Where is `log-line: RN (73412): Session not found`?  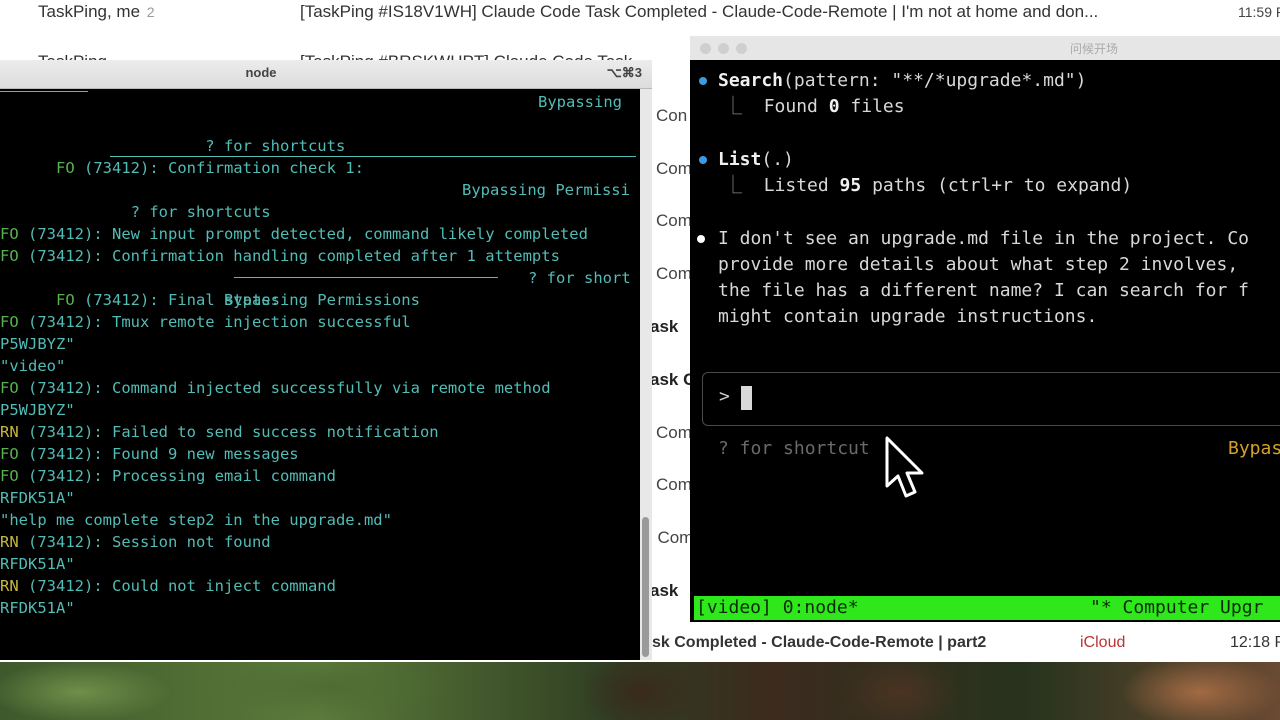 log-line: RN (73412): Session not found is located at coordinates (135, 542).